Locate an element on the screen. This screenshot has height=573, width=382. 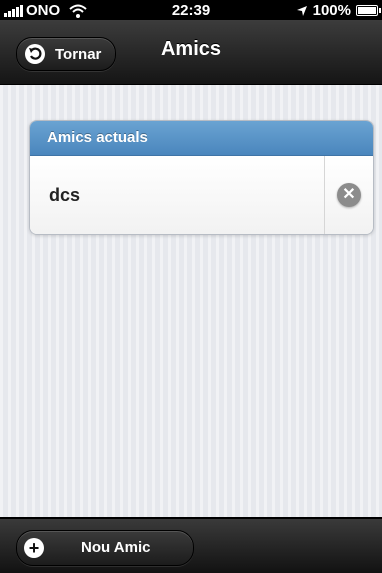
add-friend-button: + Nou Amic is located at coordinates (105, 548).